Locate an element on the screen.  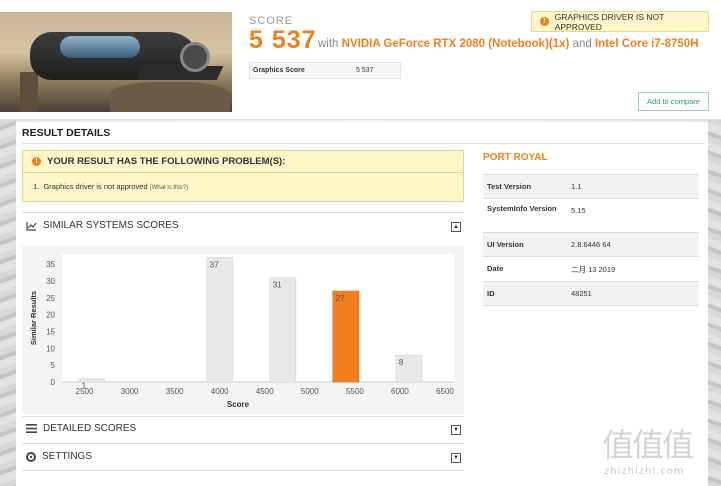
what-is-this-link: (What is this?) is located at coordinates (169, 188).